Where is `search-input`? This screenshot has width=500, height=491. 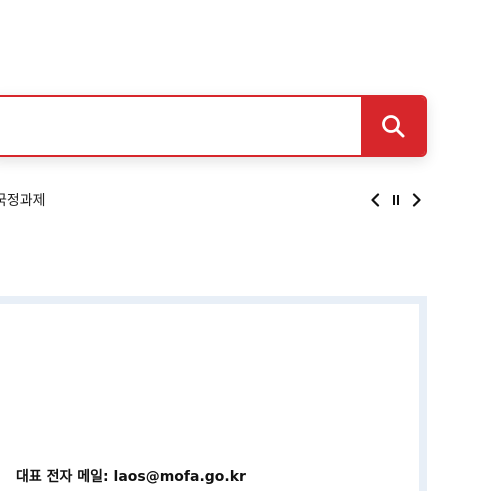 search-input is located at coordinates (181, 126).